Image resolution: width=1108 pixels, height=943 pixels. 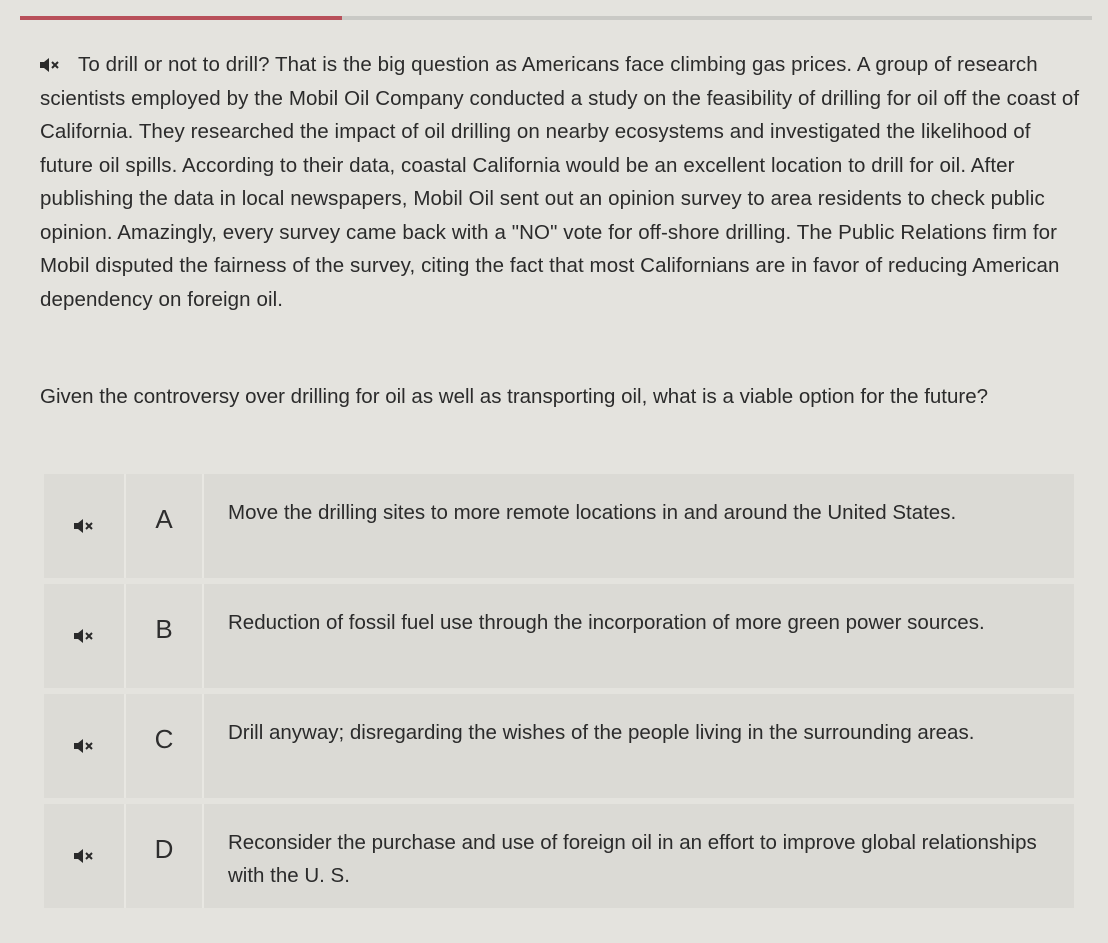 I want to click on choice-letter: C, so click(x=165, y=746).